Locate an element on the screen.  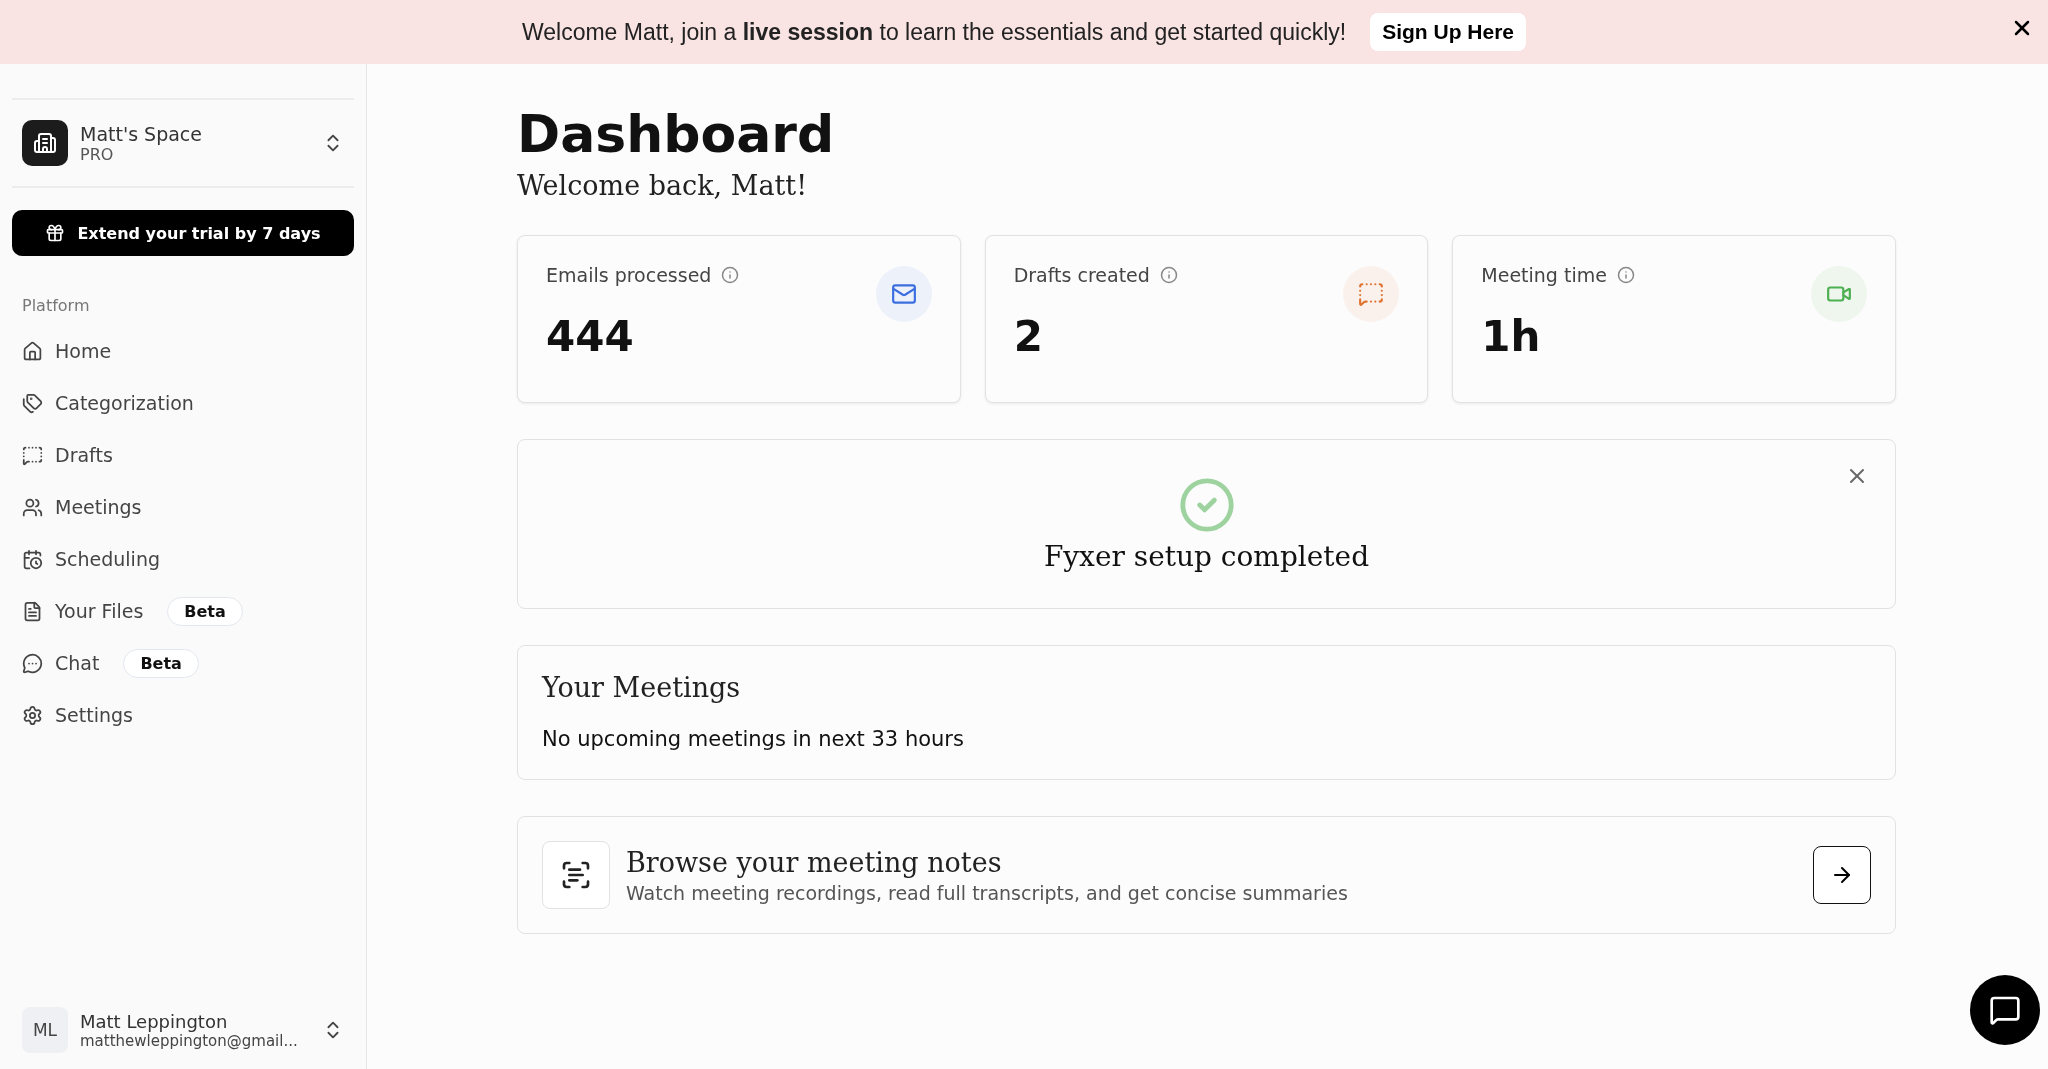
stat-value: 444 is located at coordinates (590, 336).